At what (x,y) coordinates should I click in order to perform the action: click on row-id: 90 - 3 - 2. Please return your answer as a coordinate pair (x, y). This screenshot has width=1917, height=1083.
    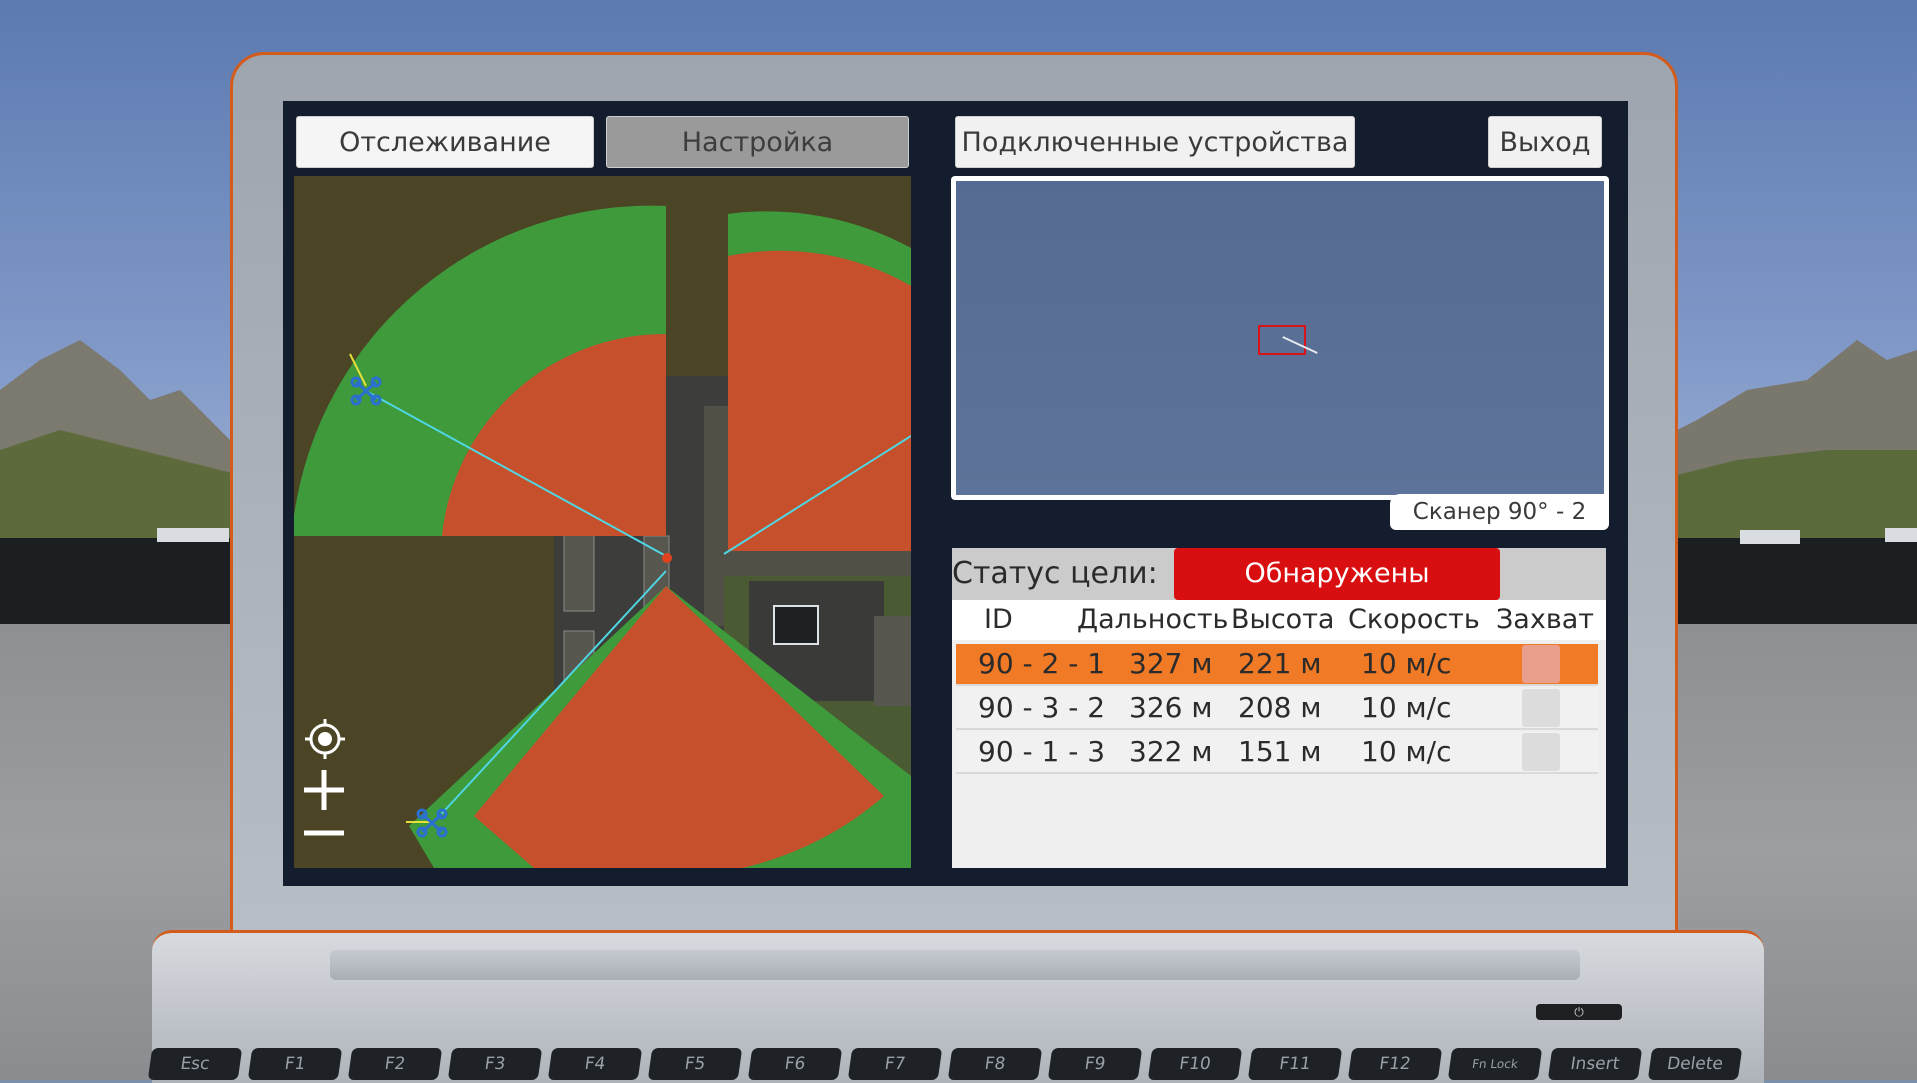
    Looking at the image, I should click on (1042, 707).